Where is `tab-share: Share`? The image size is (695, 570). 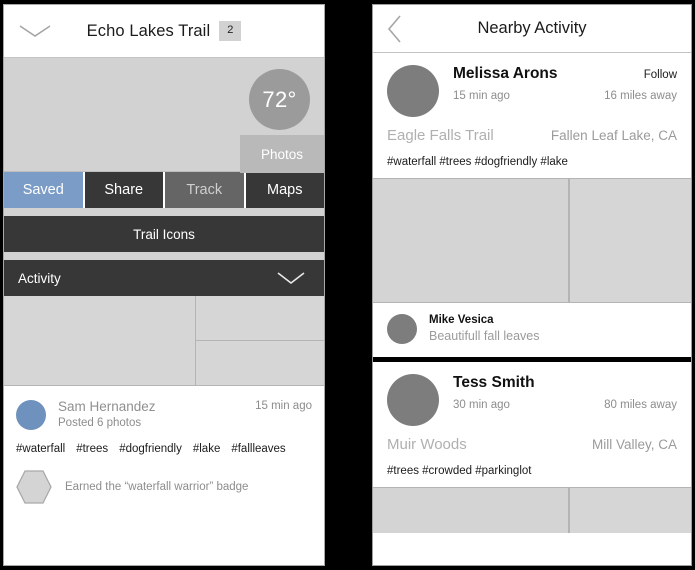
tab-share: Share is located at coordinates (124, 190).